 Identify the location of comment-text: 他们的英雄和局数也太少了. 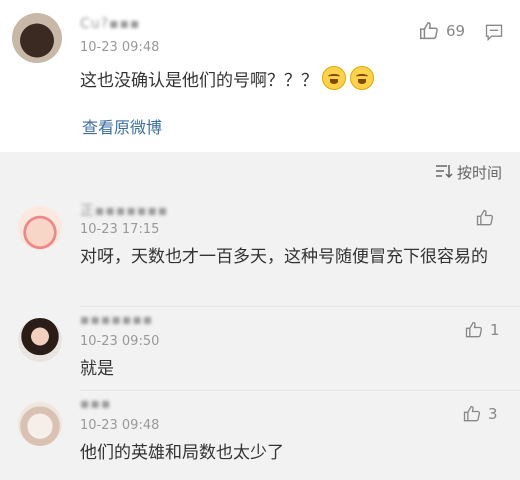
(182, 453).